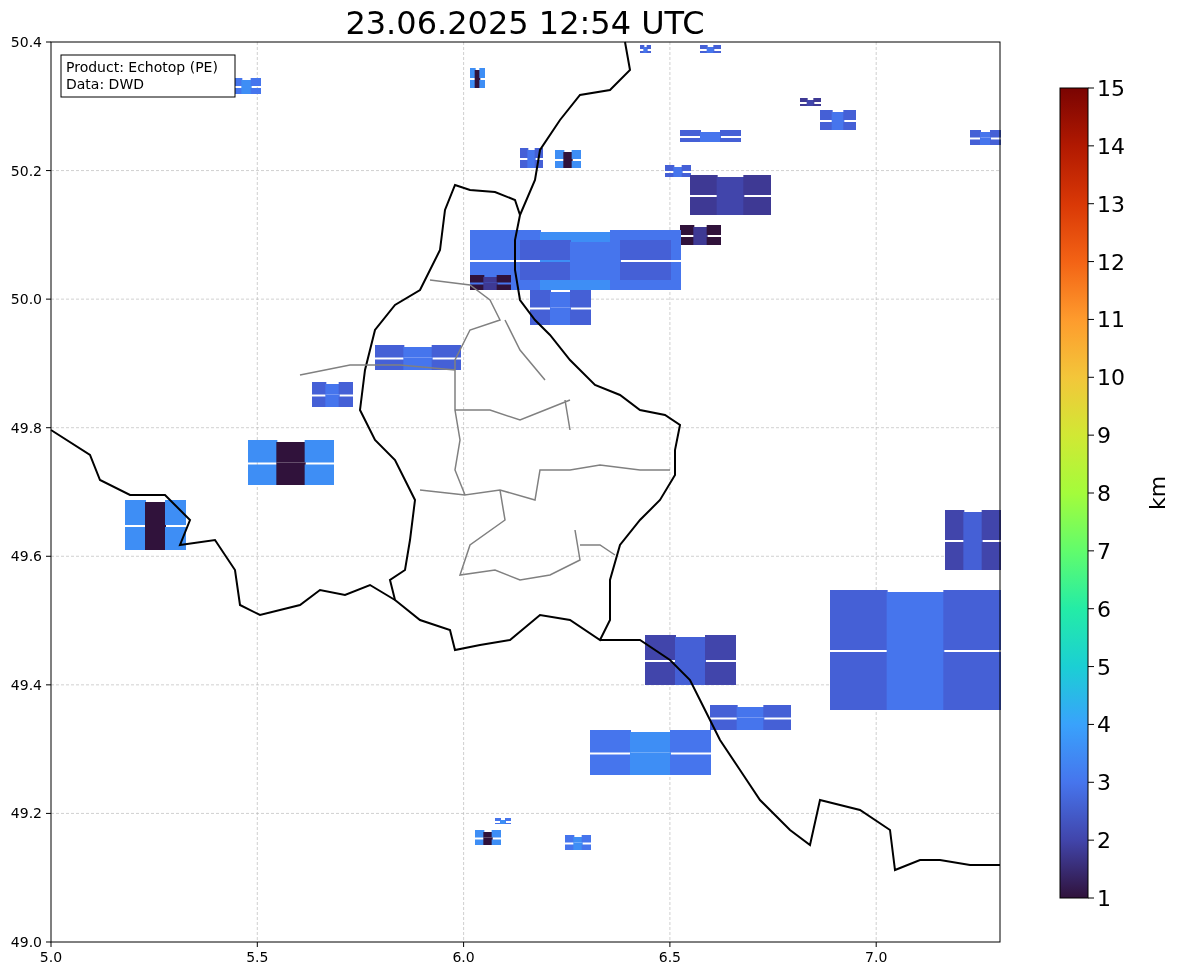 Image resolution: width=1178 pixels, height=976 pixels. I want to click on colorbar-tick-label: 3, so click(1104, 783).